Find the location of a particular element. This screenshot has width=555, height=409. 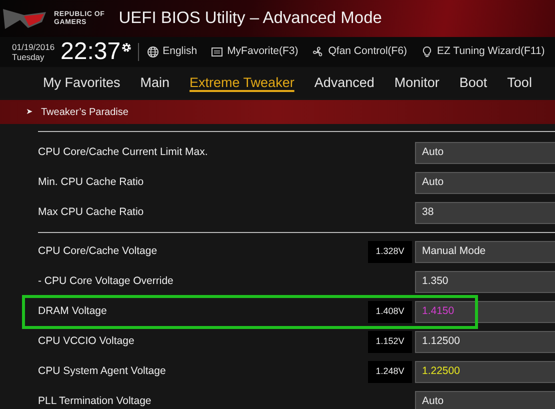

menu-tab: Advanced is located at coordinates (344, 83).